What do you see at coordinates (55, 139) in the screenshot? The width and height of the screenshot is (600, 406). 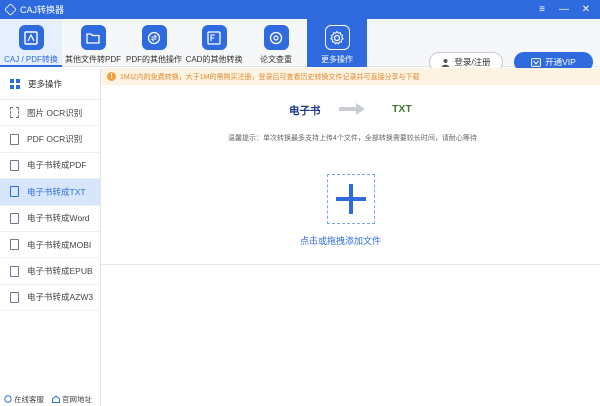 I see `sidebar-item-label: PDF OCR识别` at bounding box center [55, 139].